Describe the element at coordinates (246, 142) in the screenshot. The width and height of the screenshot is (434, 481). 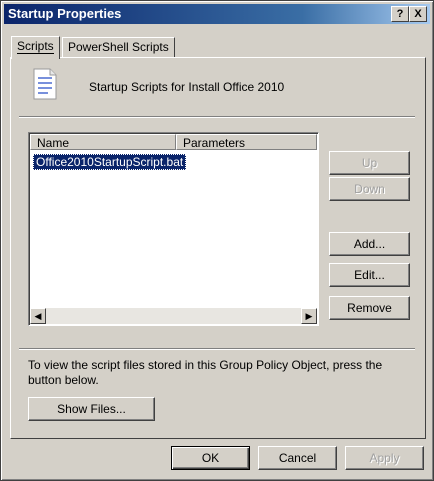
I see `column-header-parameters: Parameters` at that location.